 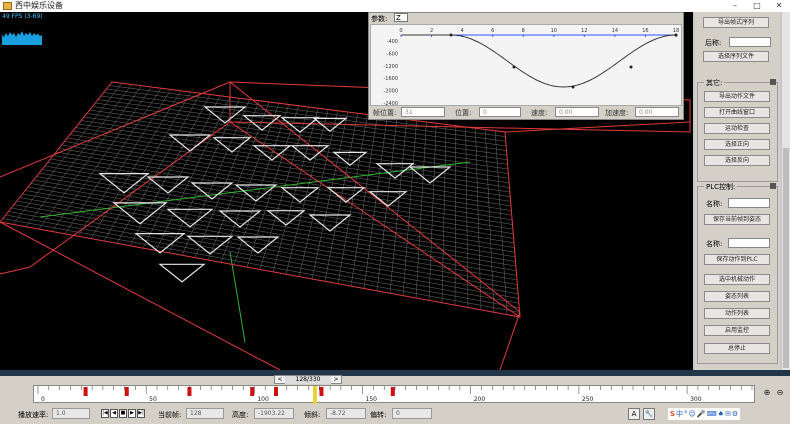 What do you see at coordinates (539, 113) in the screenshot?
I see `speed-label: 速度:` at bounding box center [539, 113].